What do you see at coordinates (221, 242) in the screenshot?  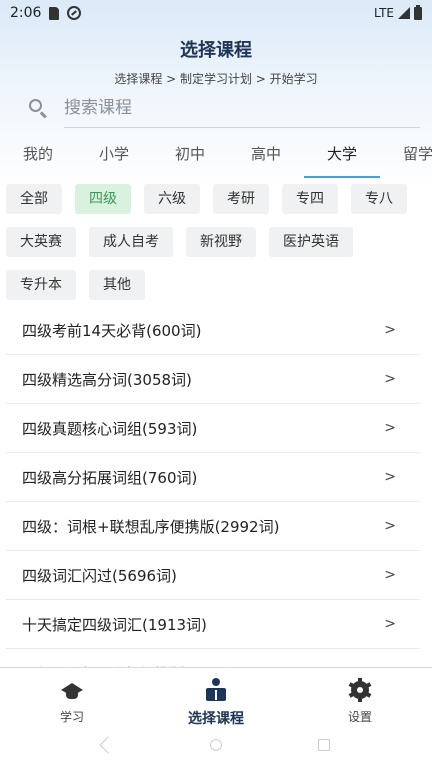 I see `chip-new-horizon: 新视野` at bounding box center [221, 242].